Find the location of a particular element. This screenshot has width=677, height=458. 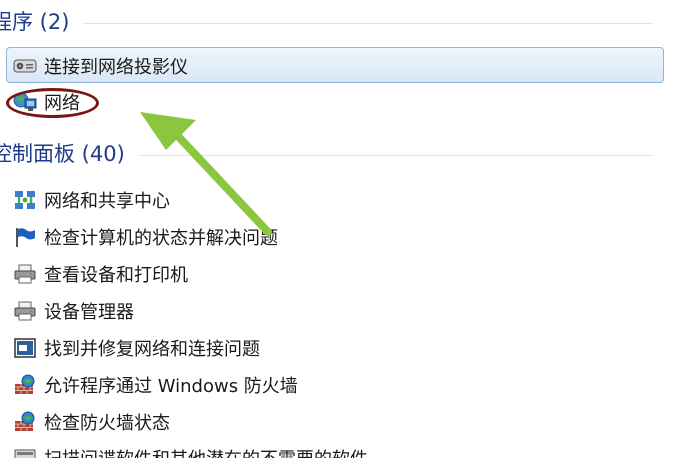

result-network: 网络 is located at coordinates (46, 102).